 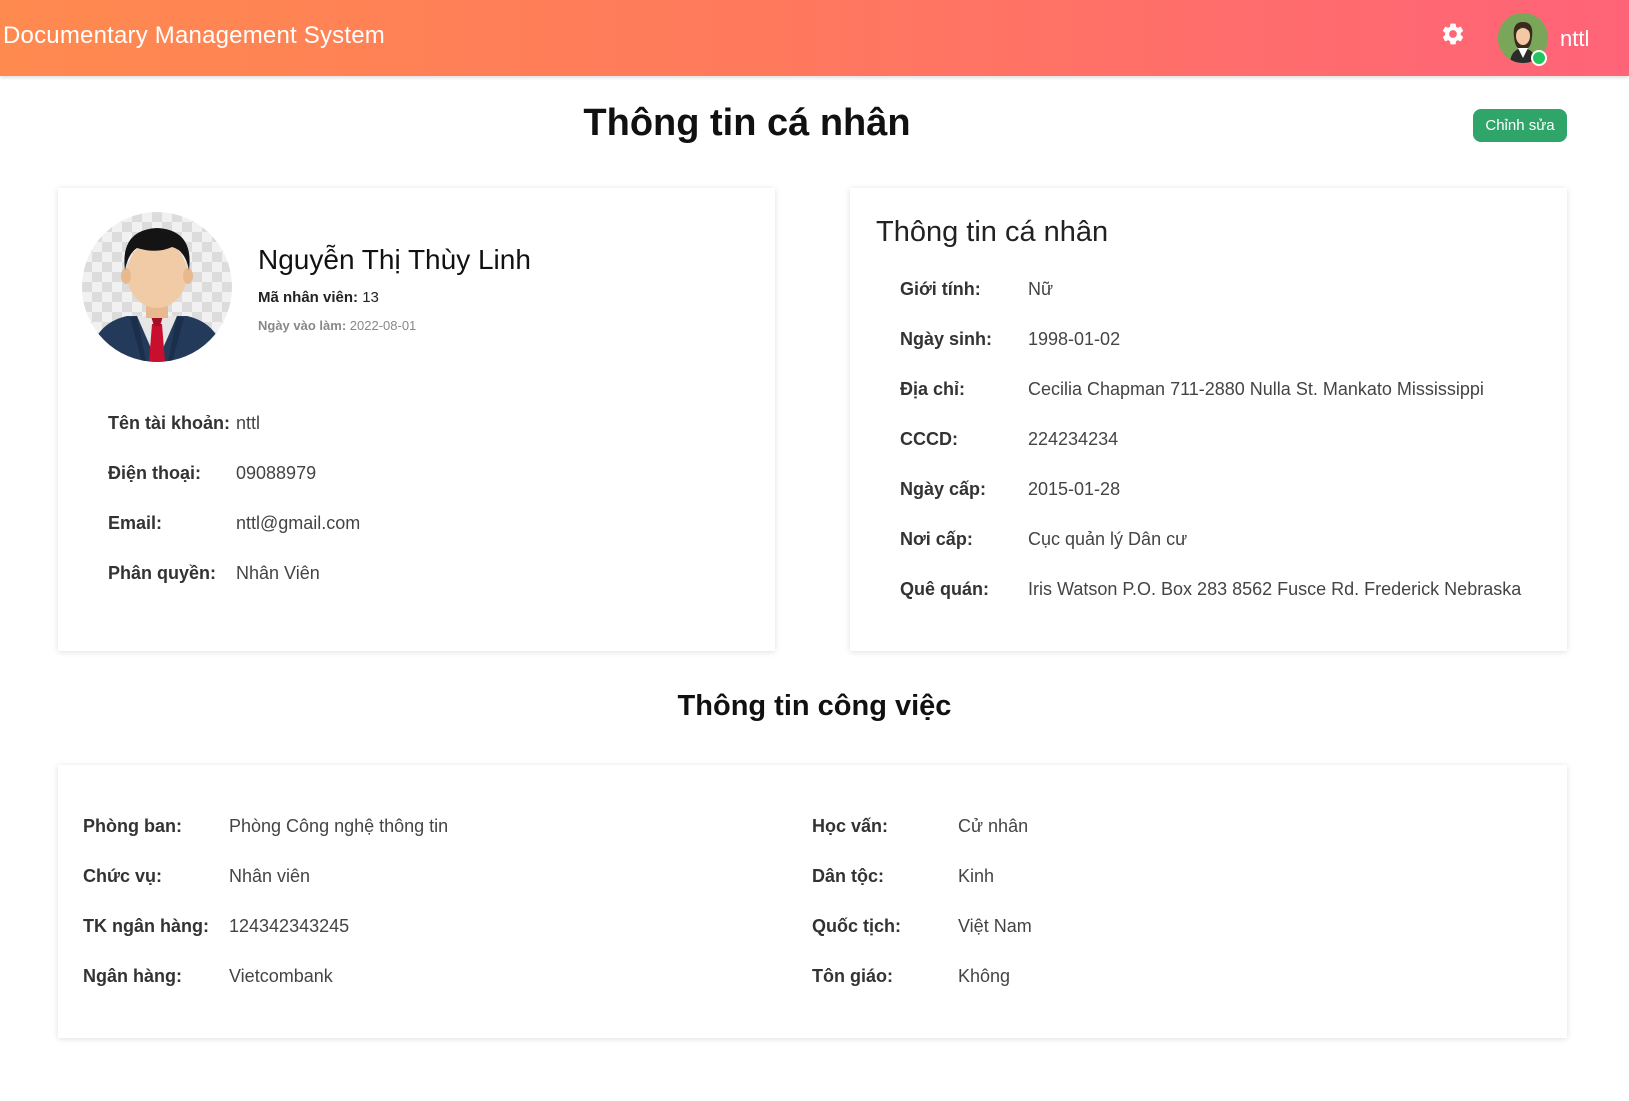 What do you see at coordinates (933, 389) in the screenshot?
I see `address-label: Địa chỉ:` at bounding box center [933, 389].